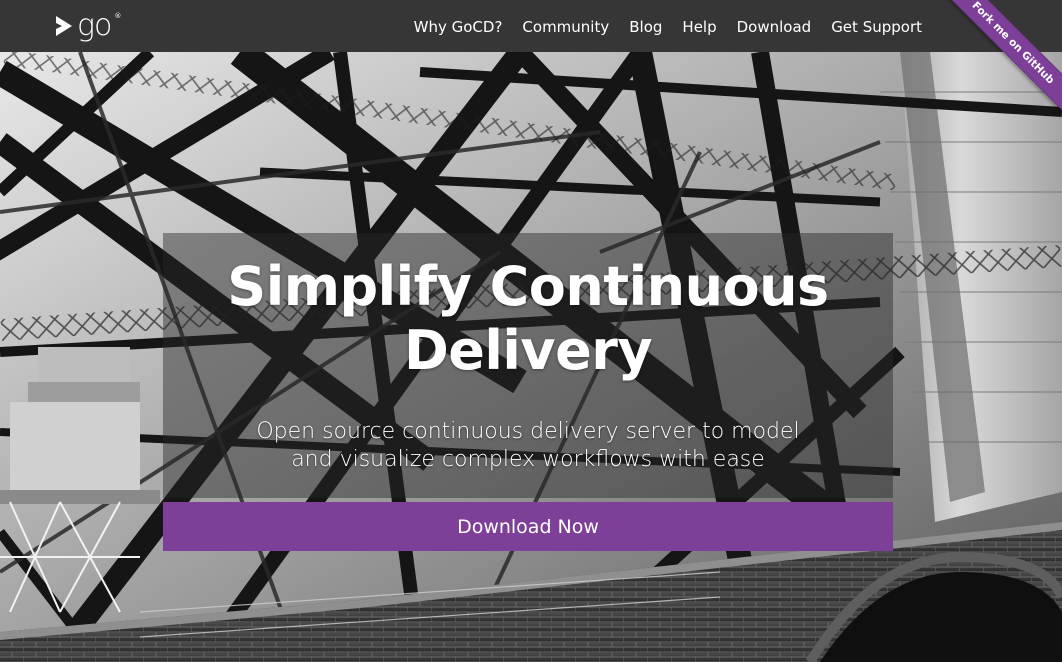  I want to click on nav-item-download: Download, so click(774, 26).